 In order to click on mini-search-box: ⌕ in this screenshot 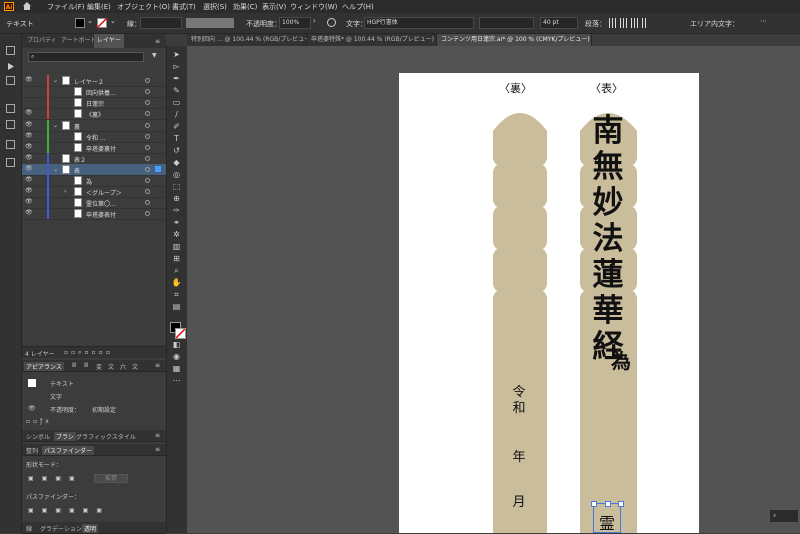, I will do `click(784, 516)`.